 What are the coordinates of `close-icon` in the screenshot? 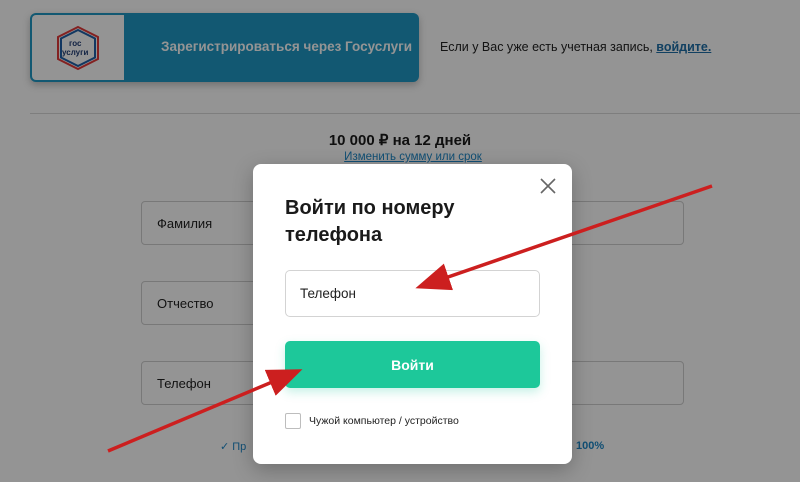 It's located at (548, 186).